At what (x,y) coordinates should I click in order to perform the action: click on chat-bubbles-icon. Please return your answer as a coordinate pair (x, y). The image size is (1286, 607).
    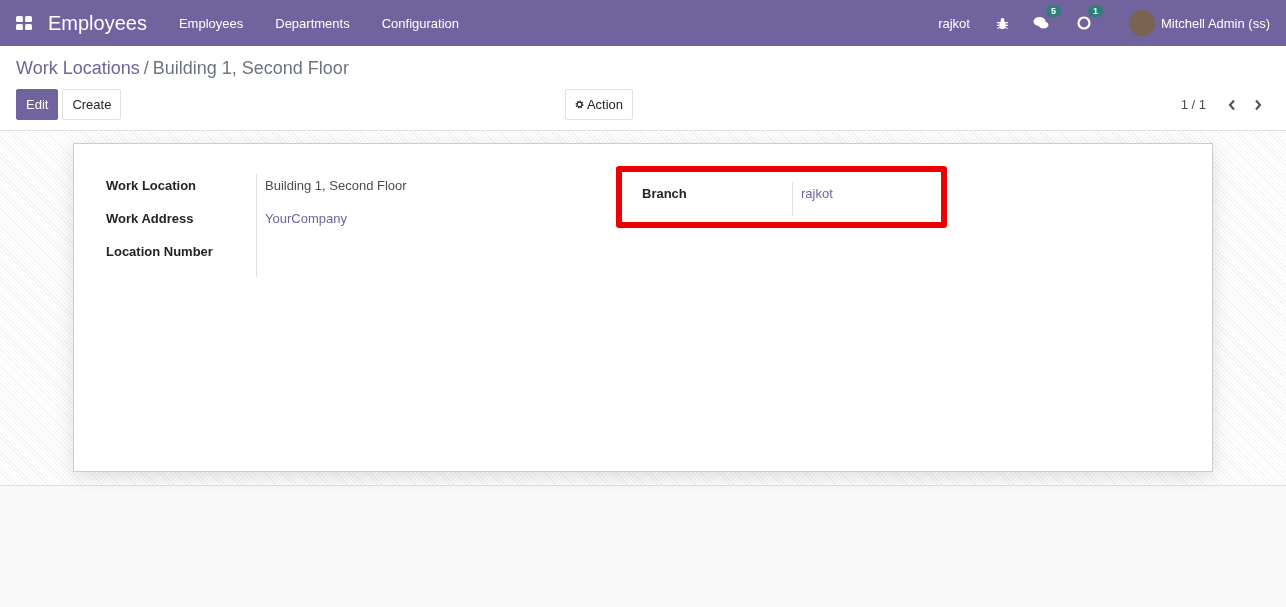
    Looking at the image, I should click on (1040, 23).